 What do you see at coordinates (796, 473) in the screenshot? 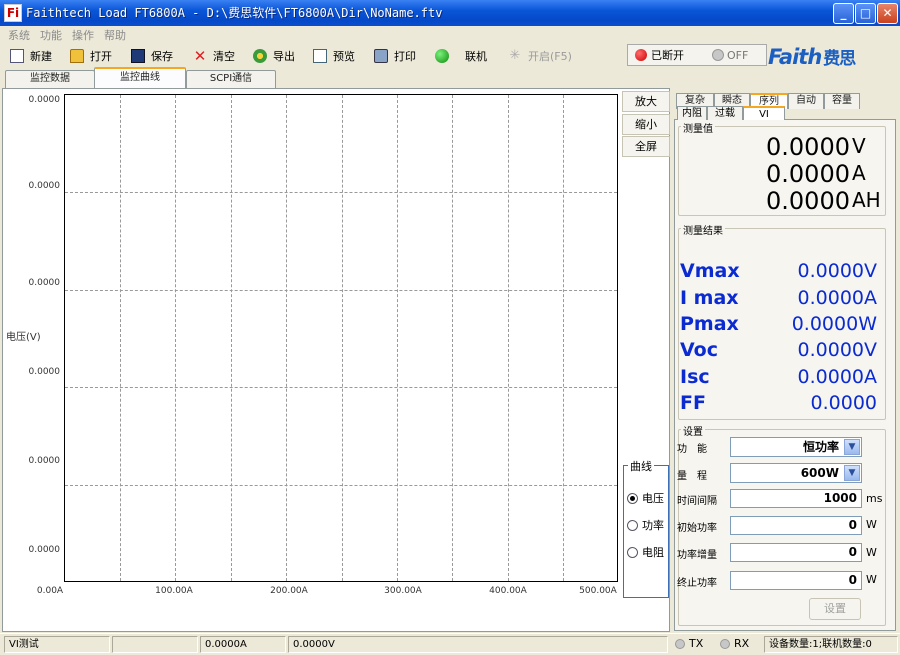
I see `range-select: 600W ▼` at bounding box center [796, 473].